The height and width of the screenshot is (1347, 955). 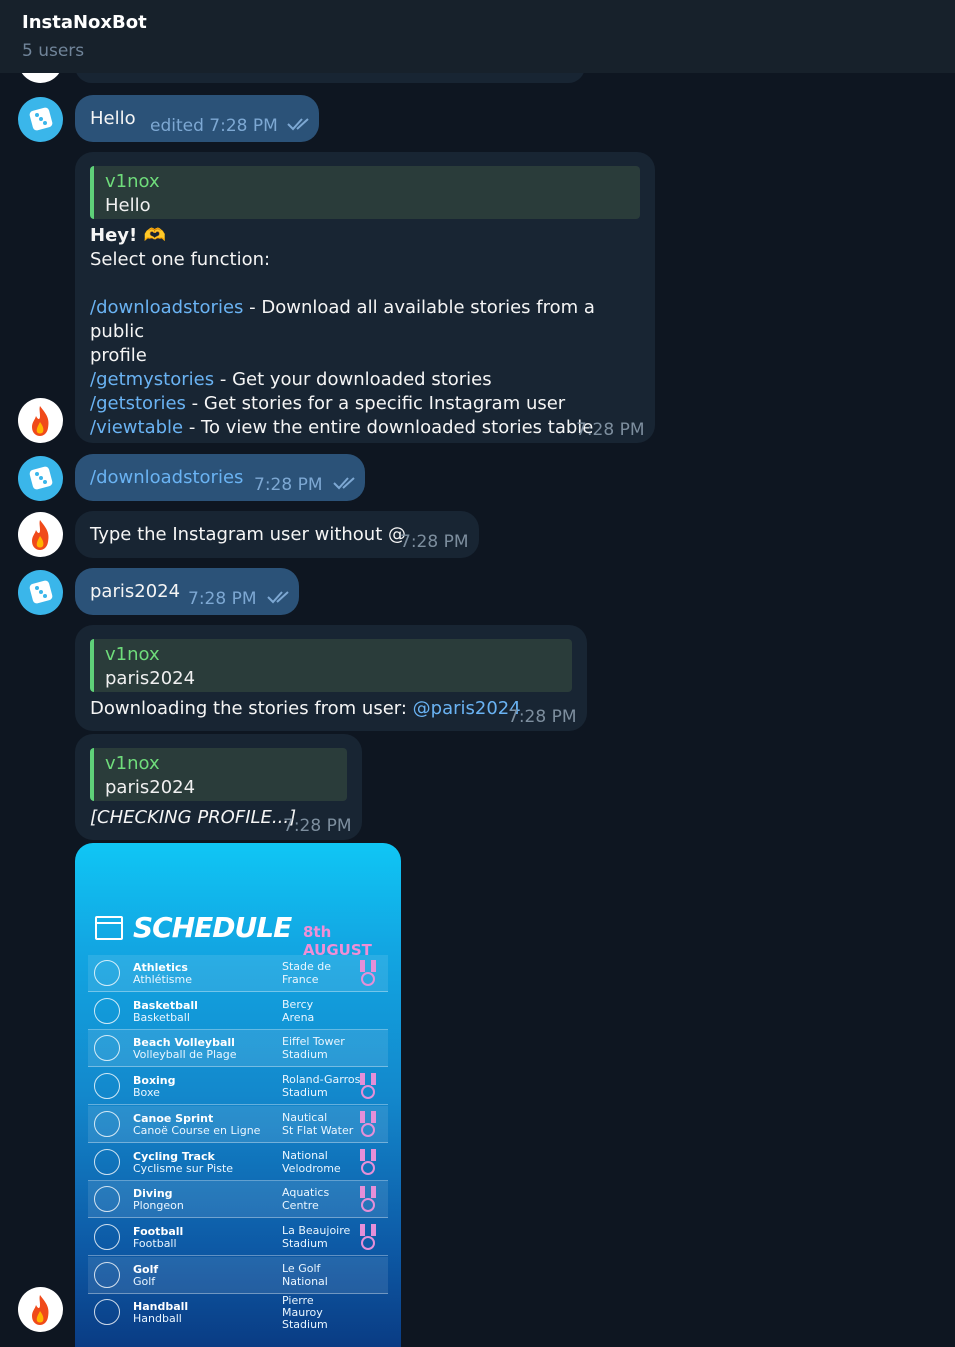 I want to click on venue-line-1: Eiffel Tower, so click(x=313, y=1042).